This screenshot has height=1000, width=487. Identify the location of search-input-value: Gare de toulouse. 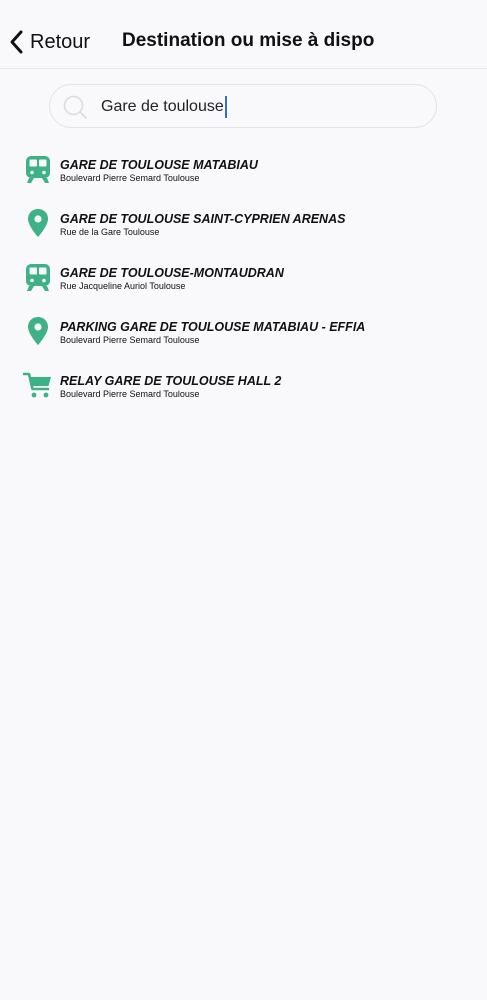
(162, 106).